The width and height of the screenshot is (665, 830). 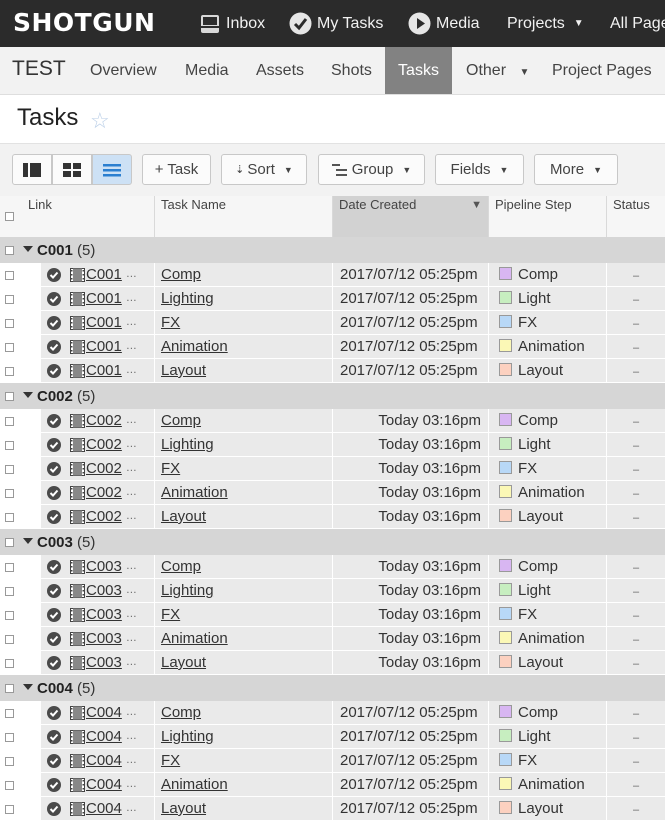 What do you see at coordinates (548, 216) in the screenshot?
I see `column-header-pipeline-step: Pipeline Step` at bounding box center [548, 216].